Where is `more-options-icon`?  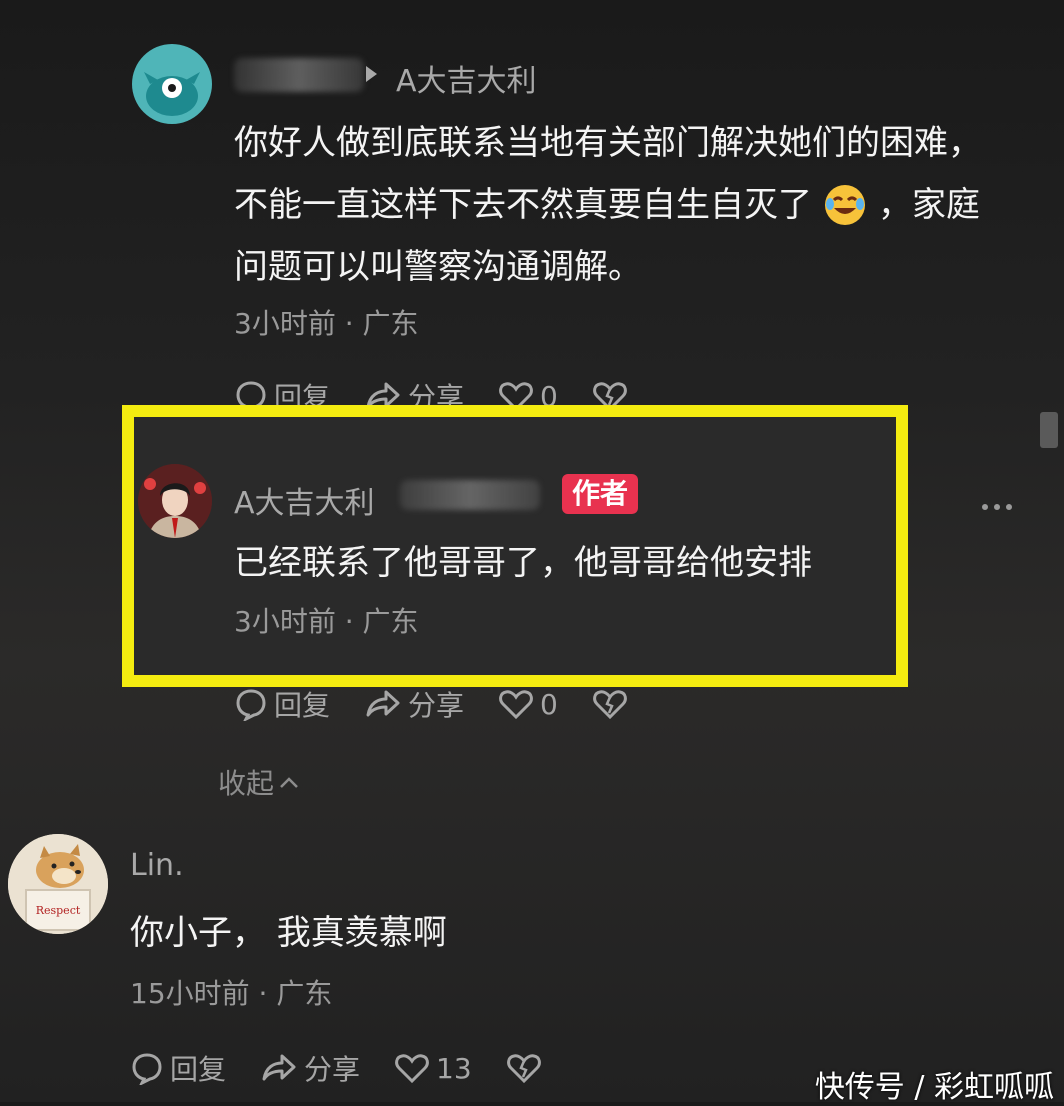 more-options-icon is located at coordinates (997, 507).